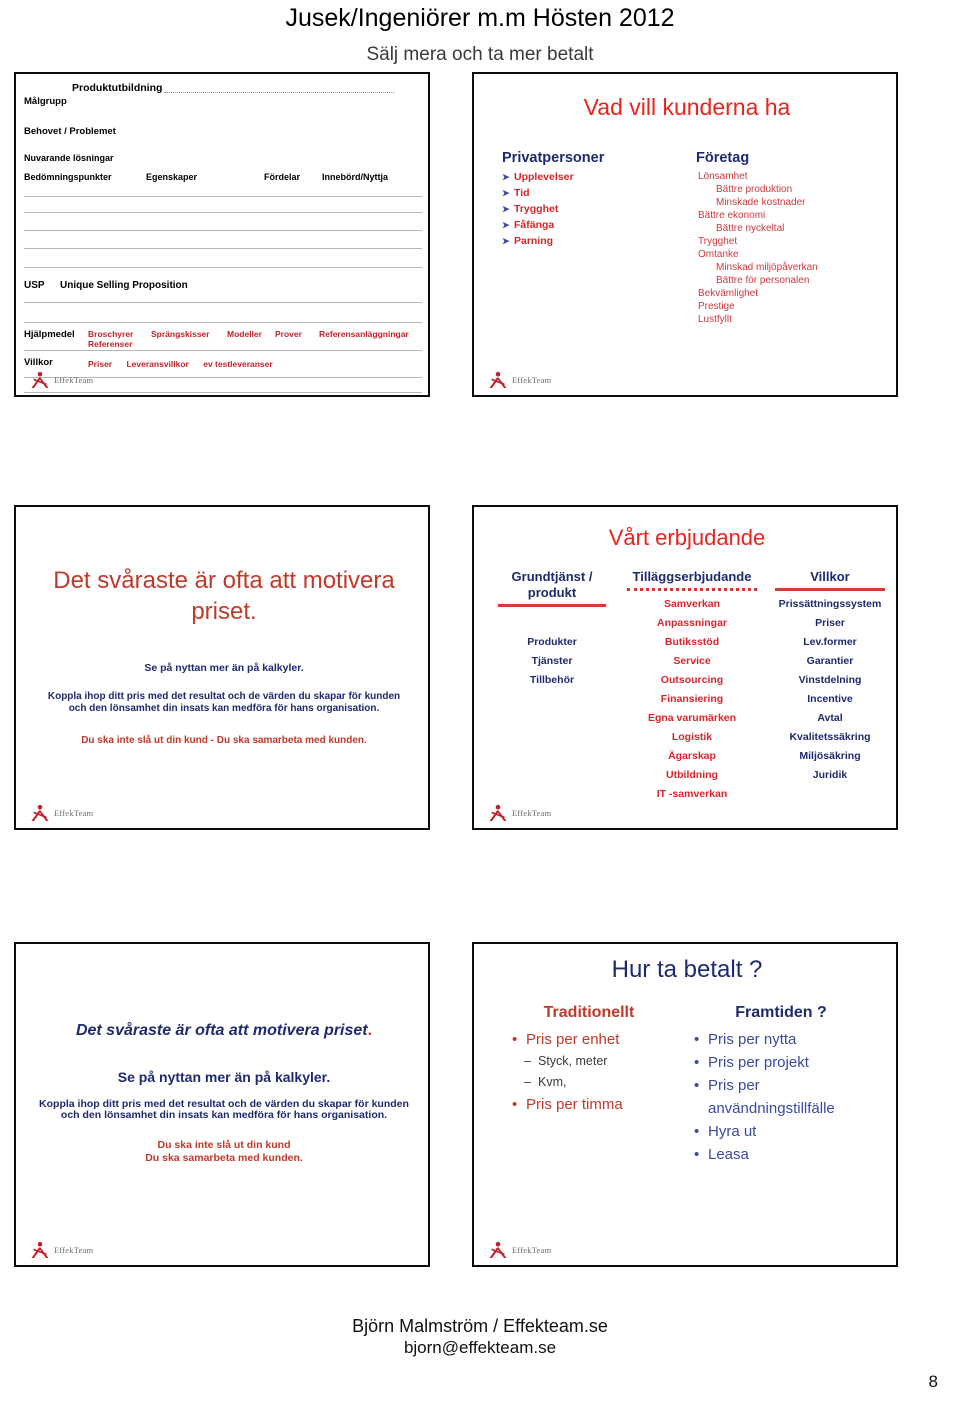  I want to click on slide6-col-b-item-label: Pris per nytta, so click(752, 1039).